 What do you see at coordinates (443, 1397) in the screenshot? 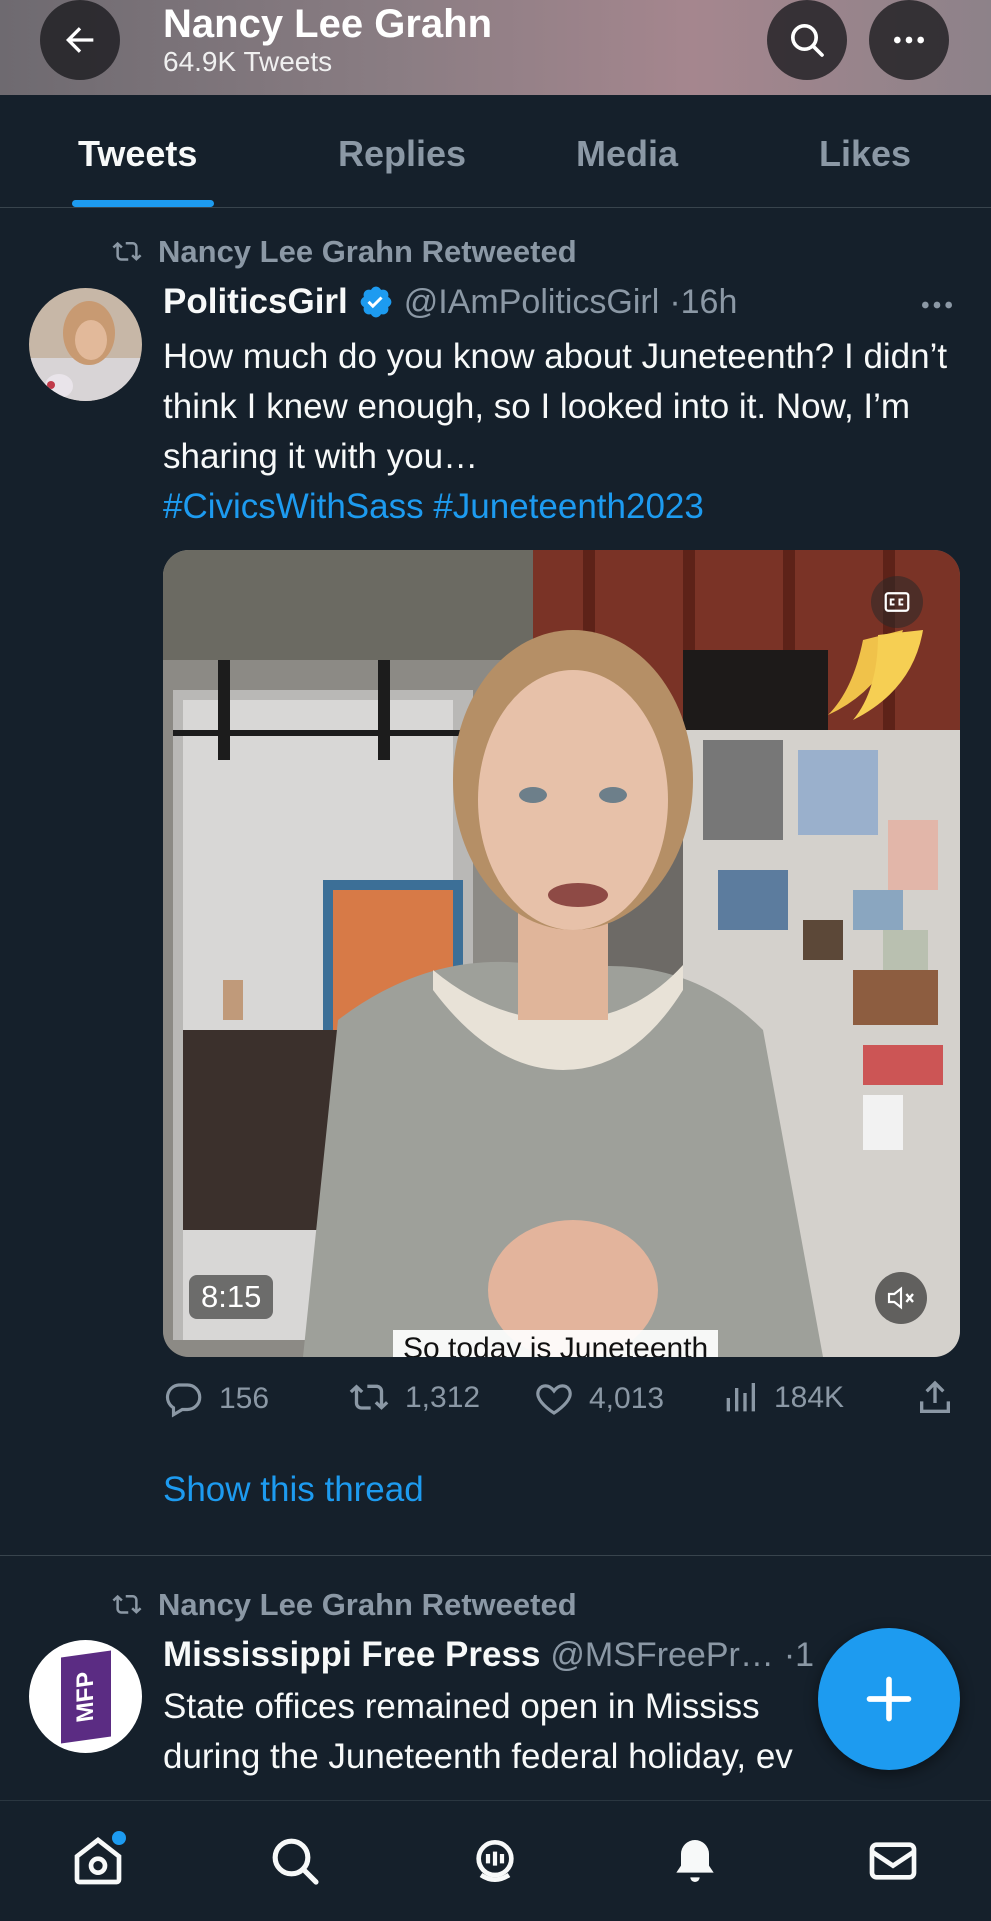
I see `retweet-count: 1,312` at bounding box center [443, 1397].